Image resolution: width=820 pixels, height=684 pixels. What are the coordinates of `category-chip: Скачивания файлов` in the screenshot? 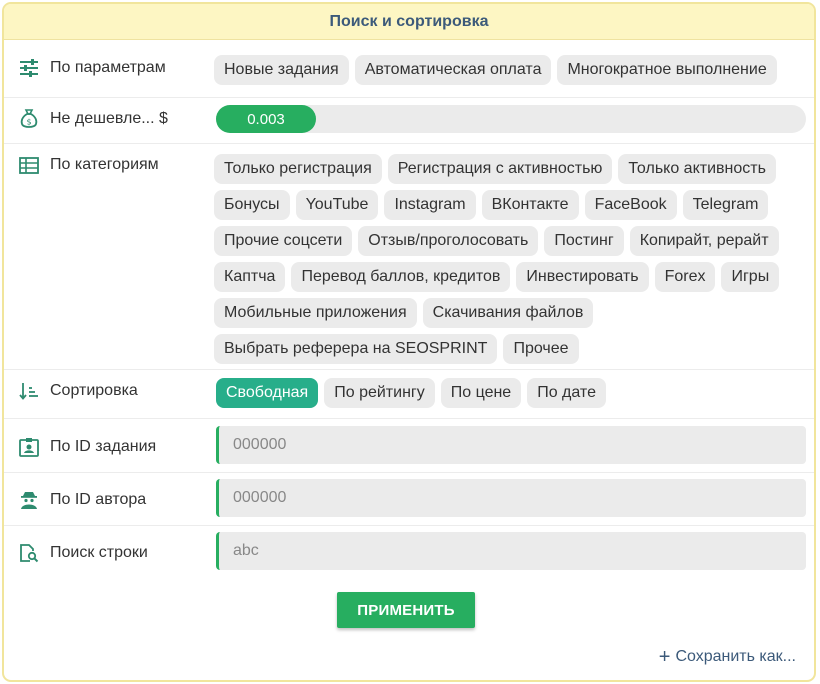 It's located at (508, 313).